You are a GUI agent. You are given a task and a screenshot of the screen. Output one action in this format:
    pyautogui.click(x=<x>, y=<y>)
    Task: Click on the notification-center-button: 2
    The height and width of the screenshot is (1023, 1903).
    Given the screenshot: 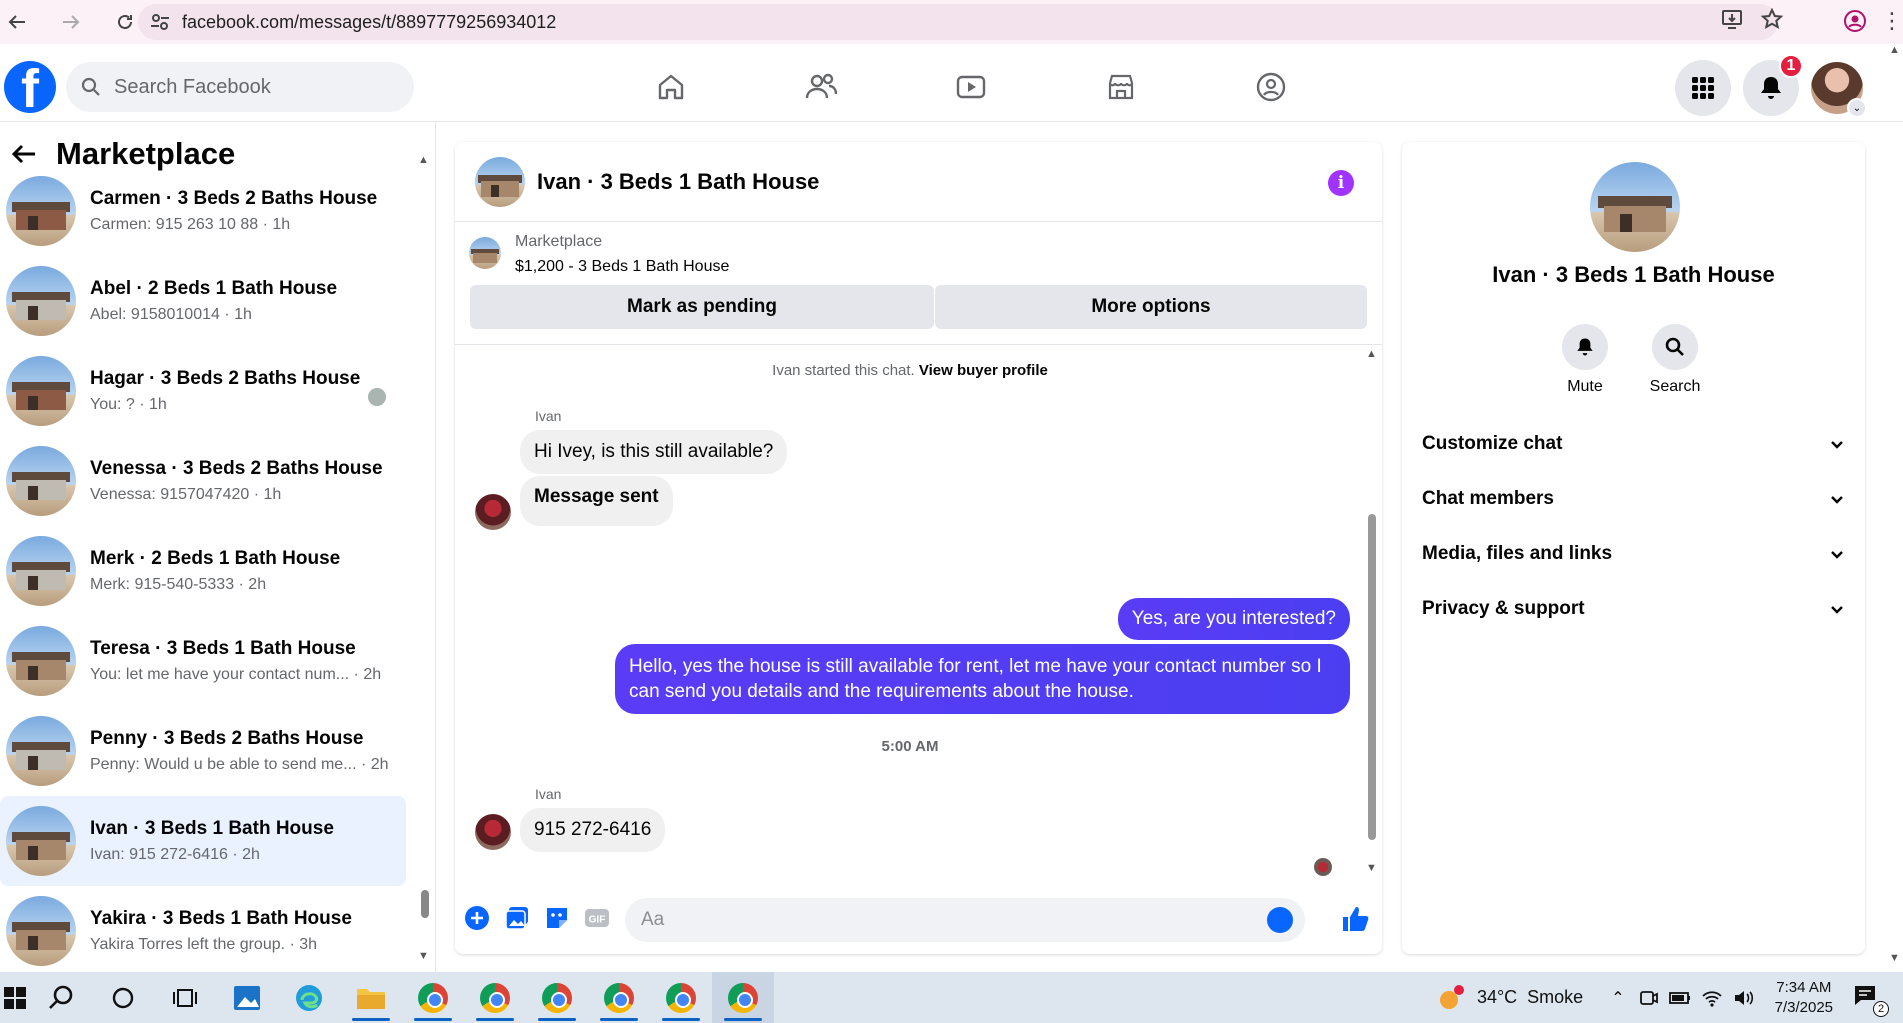 What is the action you would take?
    pyautogui.click(x=1871, y=1000)
    